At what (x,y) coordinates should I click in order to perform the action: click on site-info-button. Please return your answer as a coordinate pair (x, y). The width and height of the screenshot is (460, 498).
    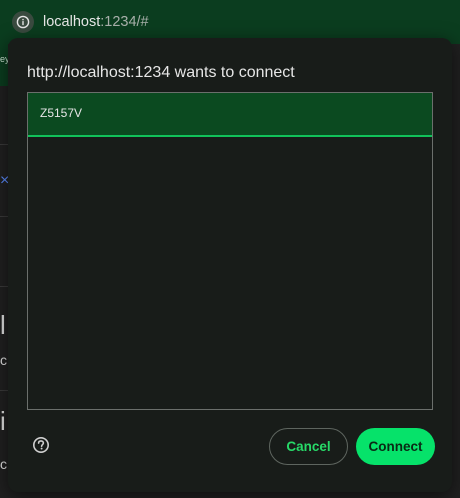
    Looking at the image, I should click on (23, 22).